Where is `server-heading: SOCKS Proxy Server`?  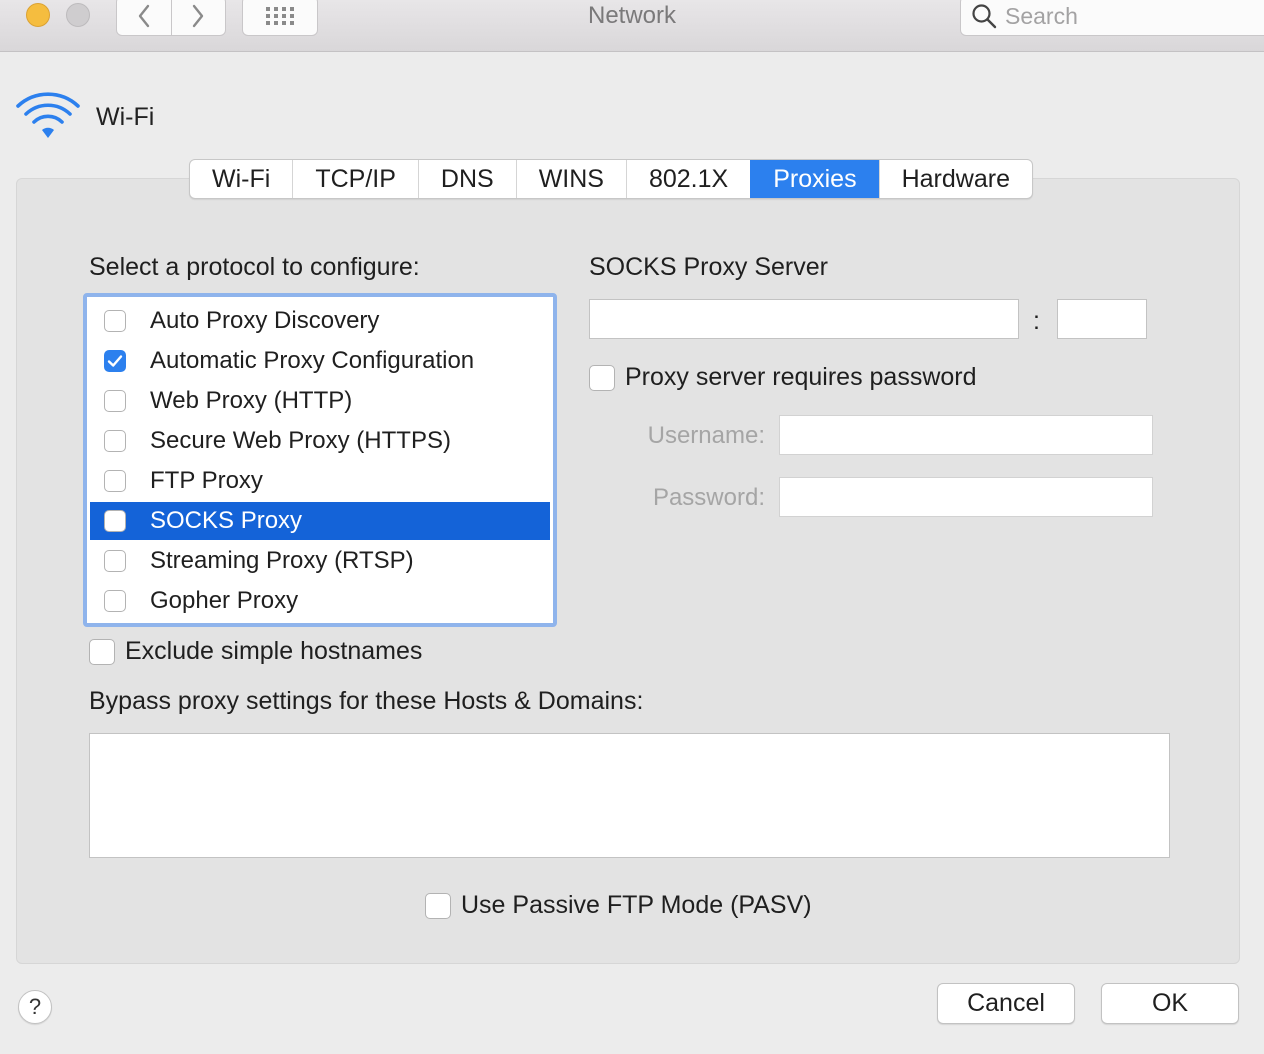
server-heading: SOCKS Proxy Server is located at coordinates (708, 267).